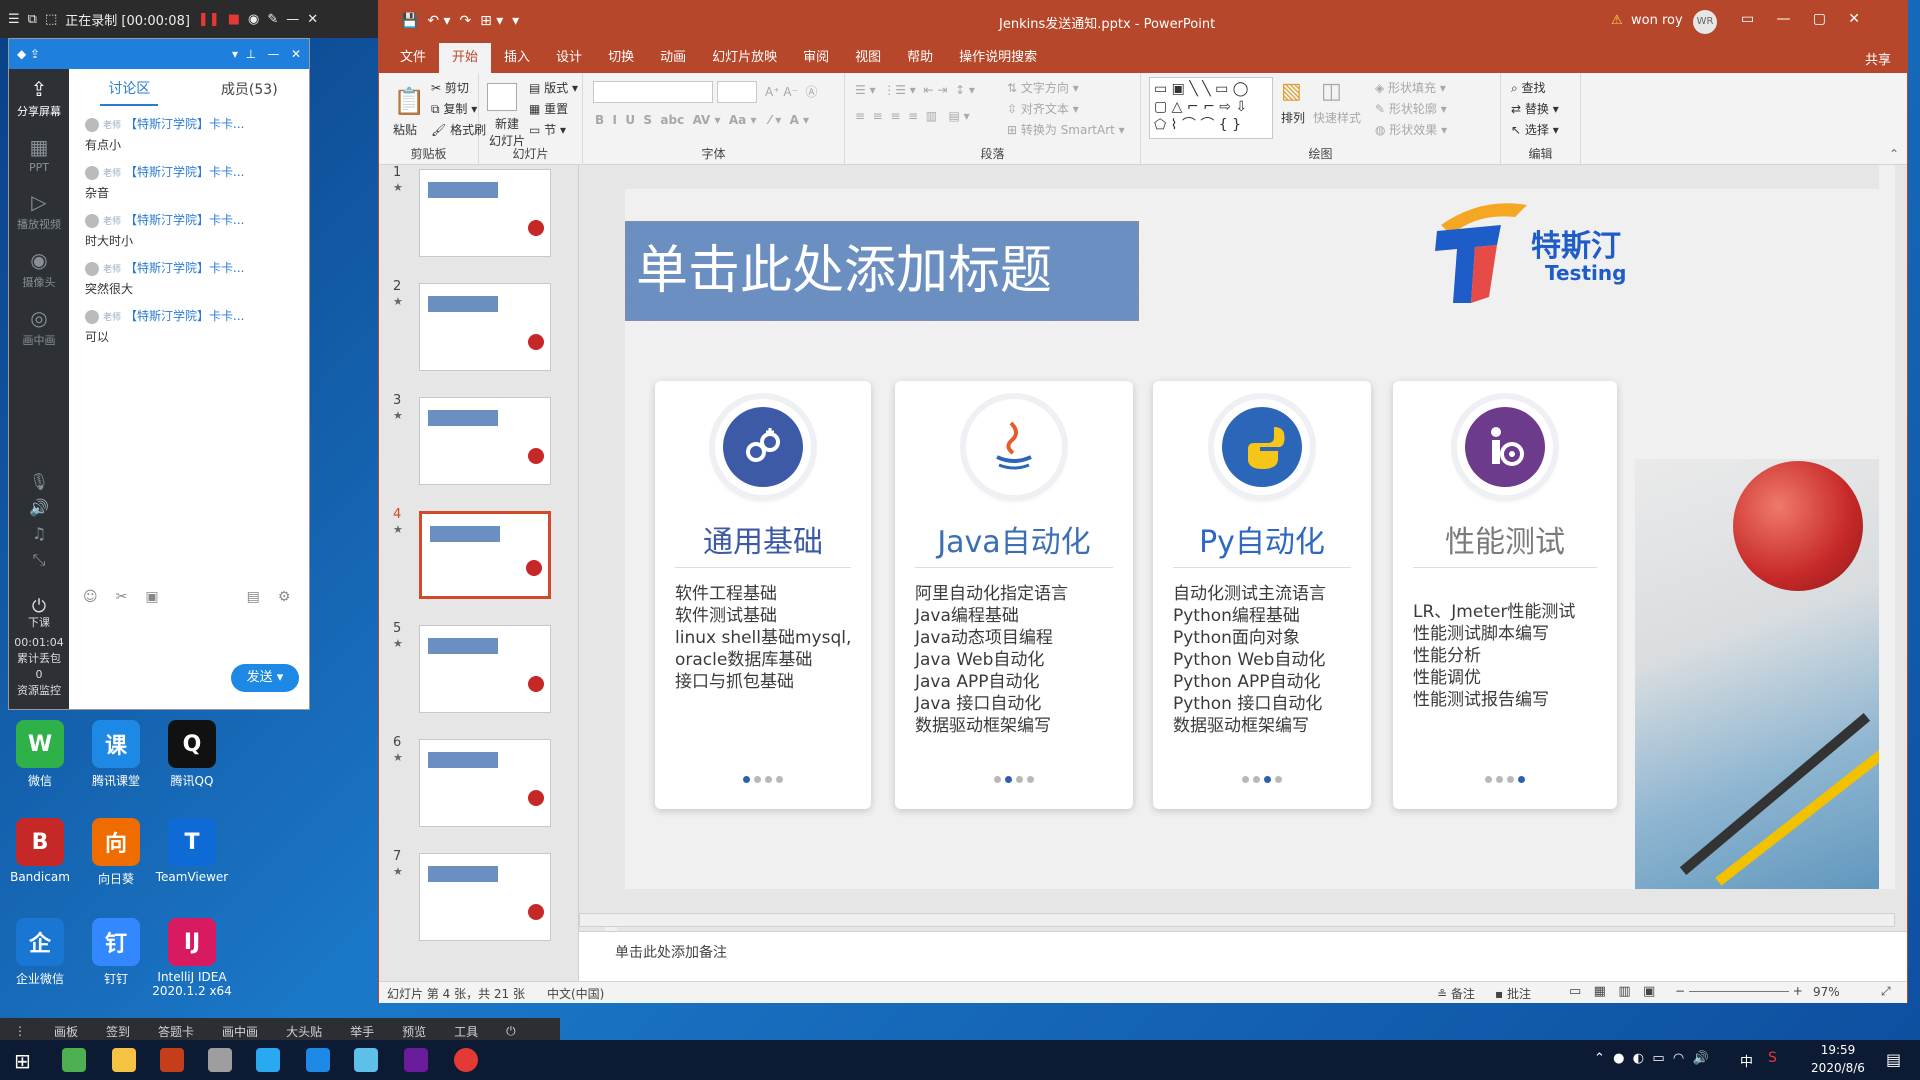 The image size is (1920, 1080). Describe the element at coordinates (116, 852) in the screenshot. I see `desktop-icon: 向向日葵` at that location.